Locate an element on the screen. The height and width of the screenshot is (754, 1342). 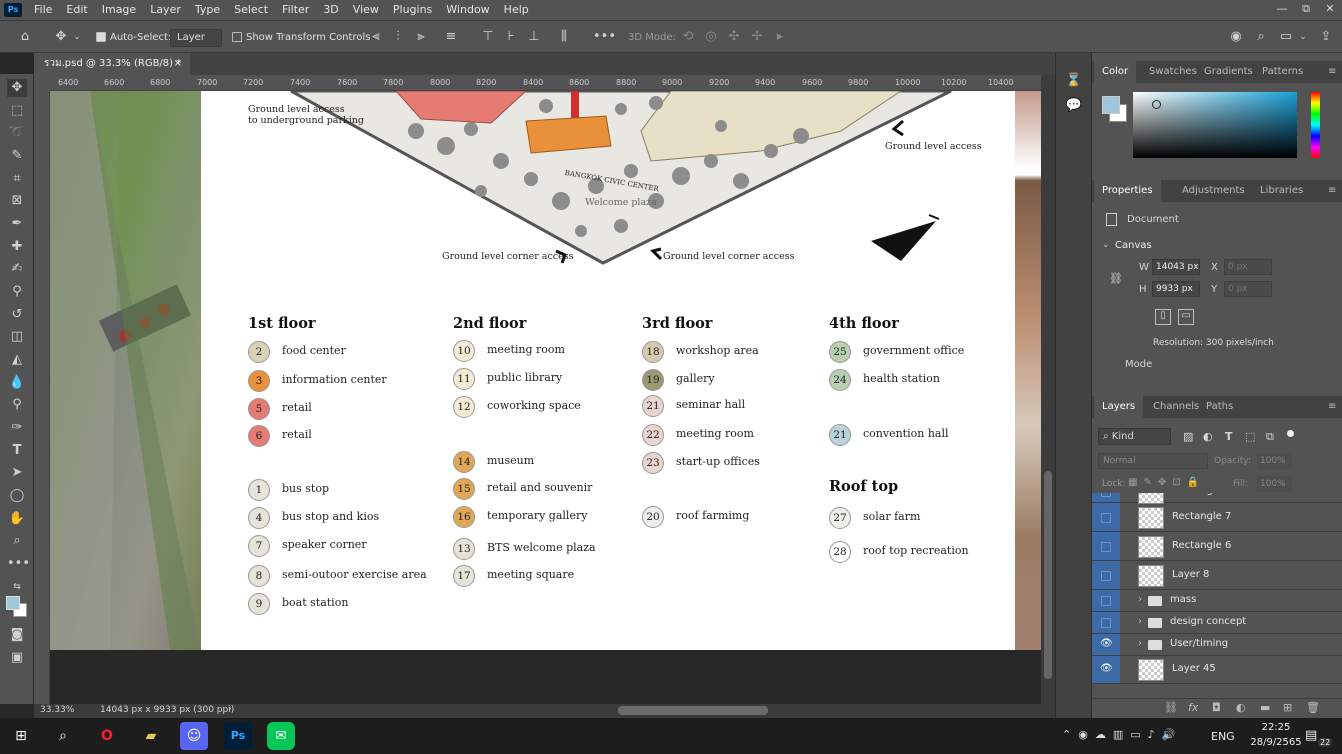
fill-field: 100% is located at coordinates (1274, 484).